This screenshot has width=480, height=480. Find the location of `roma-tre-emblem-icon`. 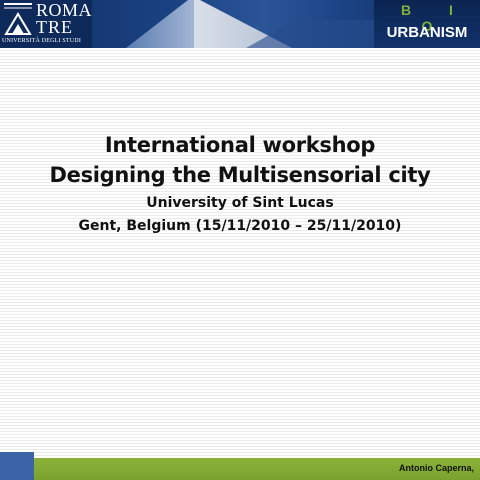

roma-tre-emblem-icon is located at coordinates (18, 19).